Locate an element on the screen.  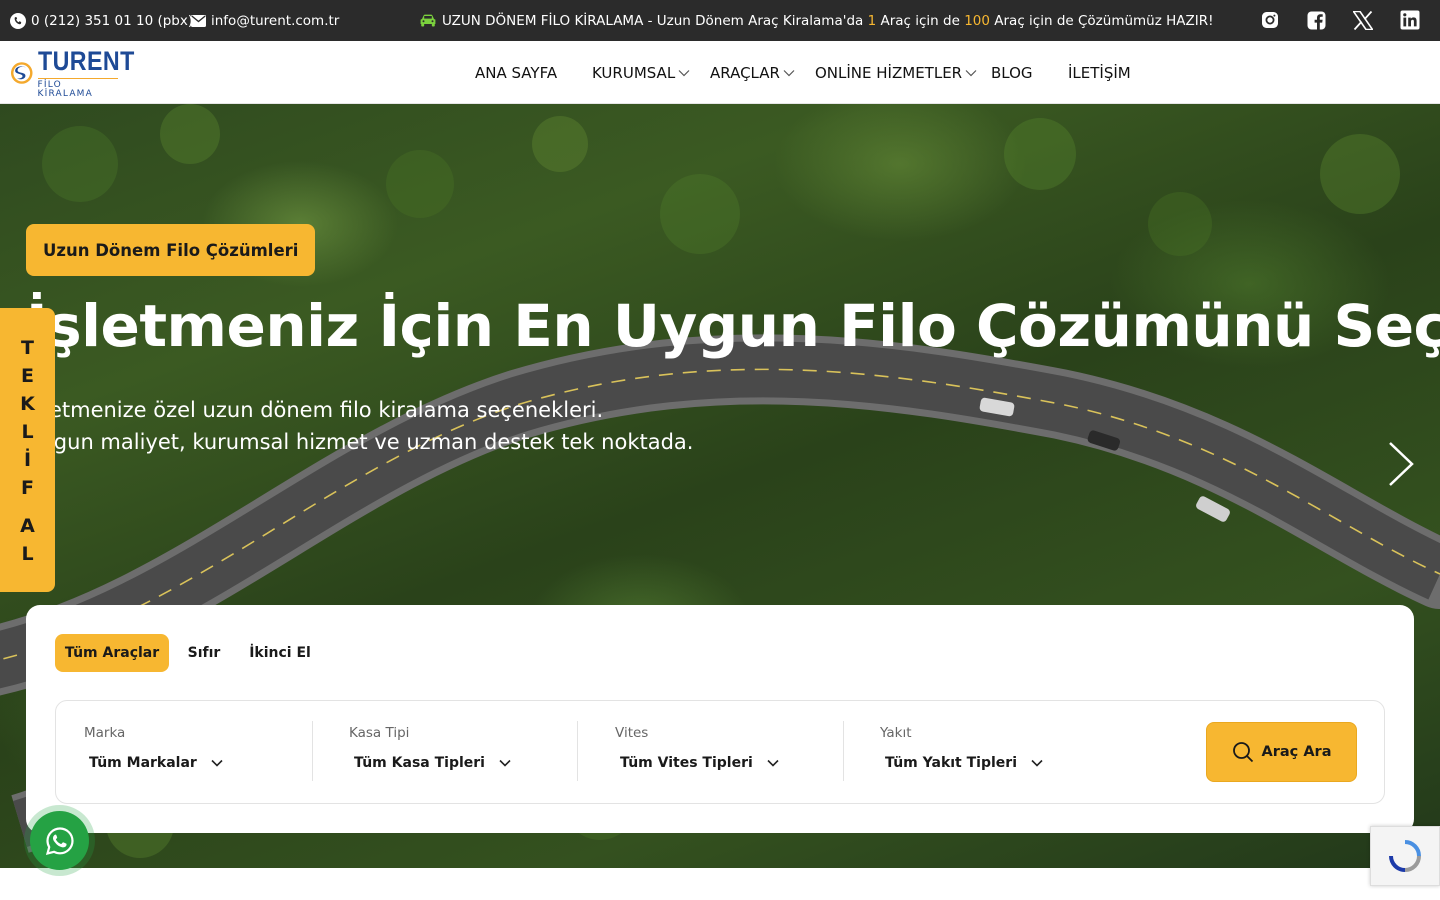
marka-select: Tüm Markalar is located at coordinates (156, 763).